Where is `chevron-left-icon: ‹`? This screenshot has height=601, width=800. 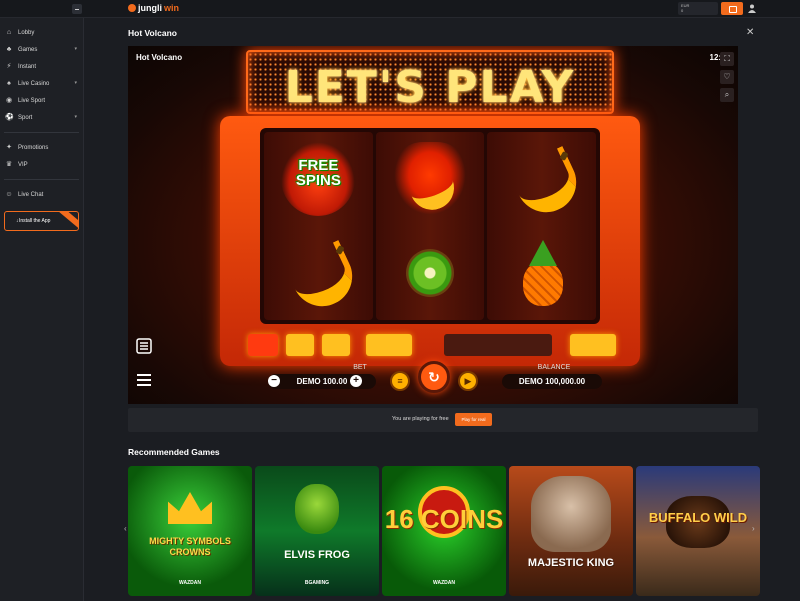
chevron-left-icon: ‹ is located at coordinates (125, 528).